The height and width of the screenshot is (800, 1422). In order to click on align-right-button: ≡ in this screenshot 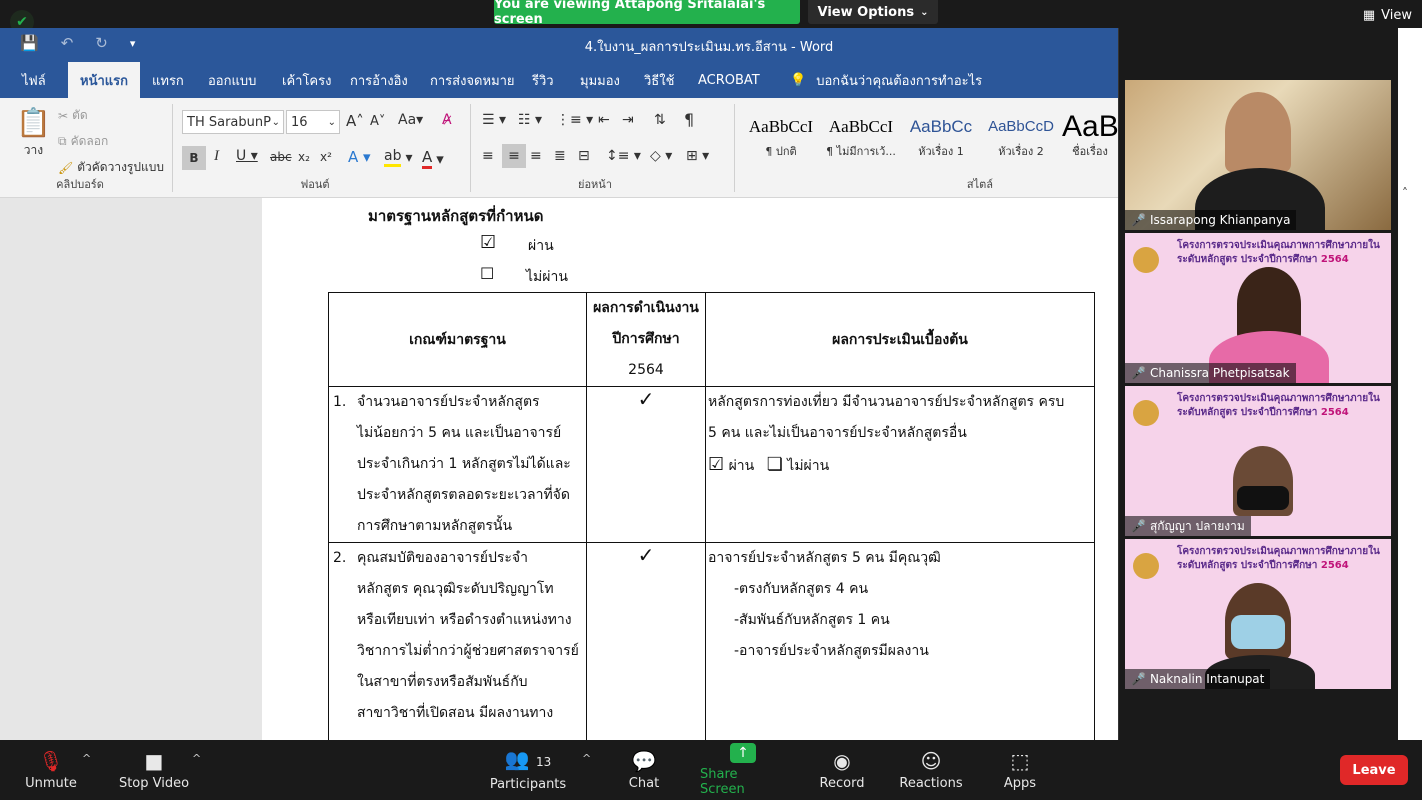, I will do `click(536, 156)`.